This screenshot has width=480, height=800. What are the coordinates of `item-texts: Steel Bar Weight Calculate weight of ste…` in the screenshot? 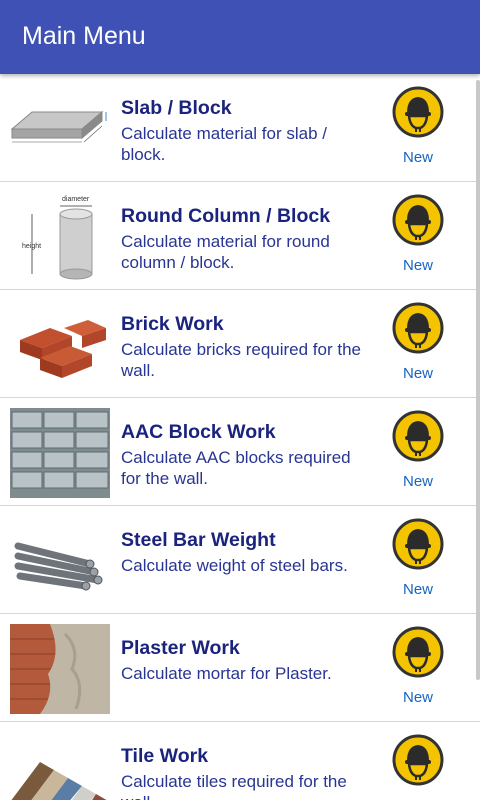 It's located at (246, 552).